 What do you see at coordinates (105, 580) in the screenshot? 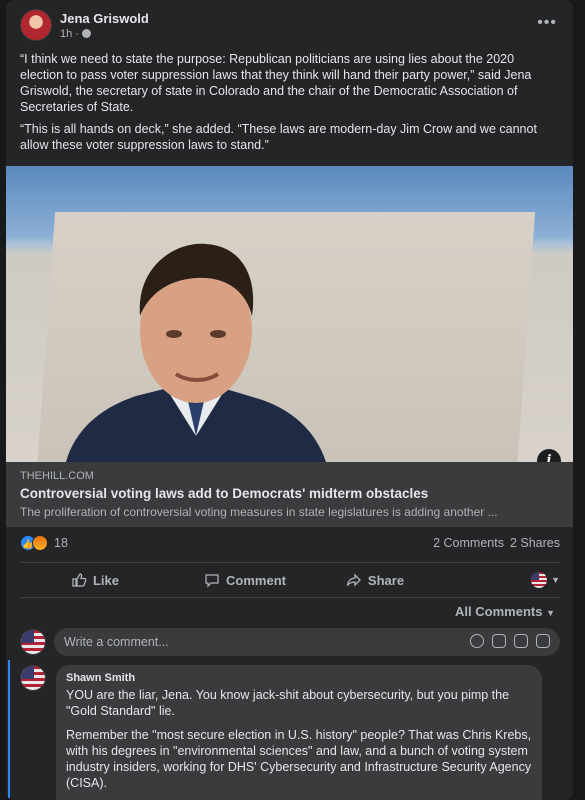
I see `like-label: Like` at bounding box center [105, 580].